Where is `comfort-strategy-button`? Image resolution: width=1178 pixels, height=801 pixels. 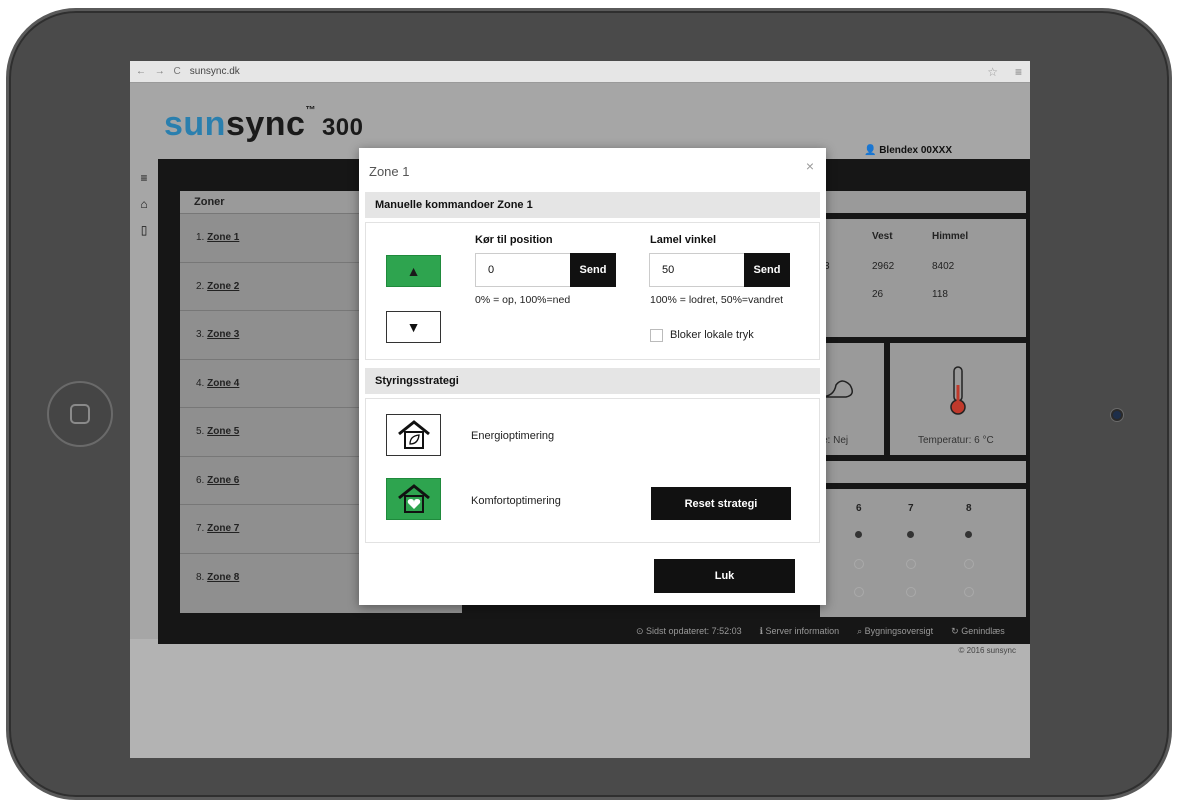
comfort-strategy-button is located at coordinates (413, 499).